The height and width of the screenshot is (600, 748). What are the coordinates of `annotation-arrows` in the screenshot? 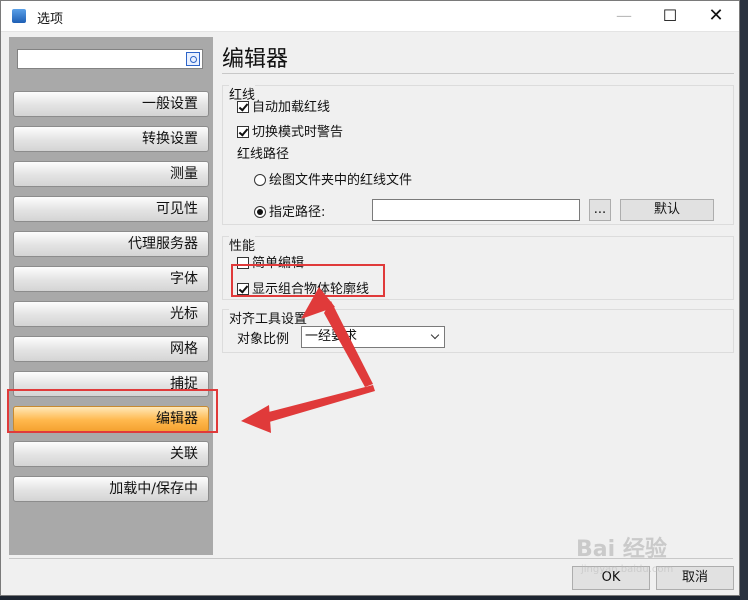 It's located at (308, 360).